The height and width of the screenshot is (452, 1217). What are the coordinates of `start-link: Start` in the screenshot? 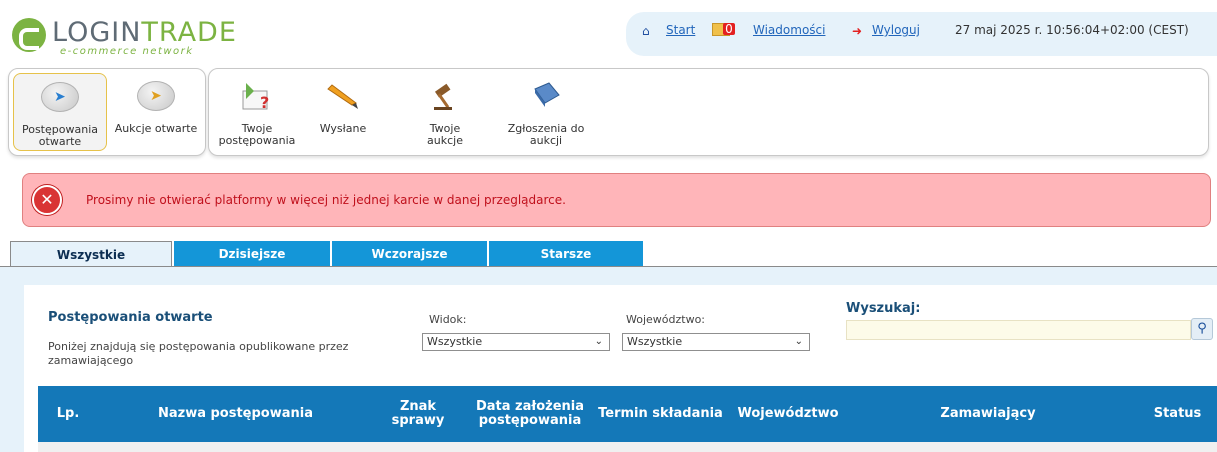 It's located at (680, 30).